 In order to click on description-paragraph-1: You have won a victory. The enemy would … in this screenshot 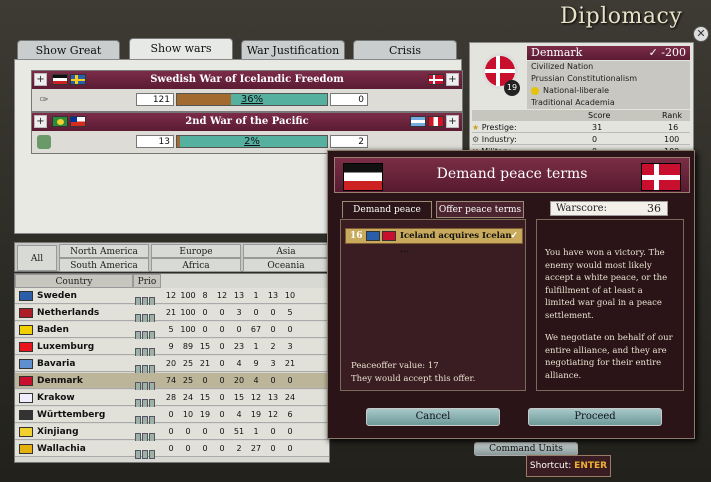, I will do `click(606, 284)`.